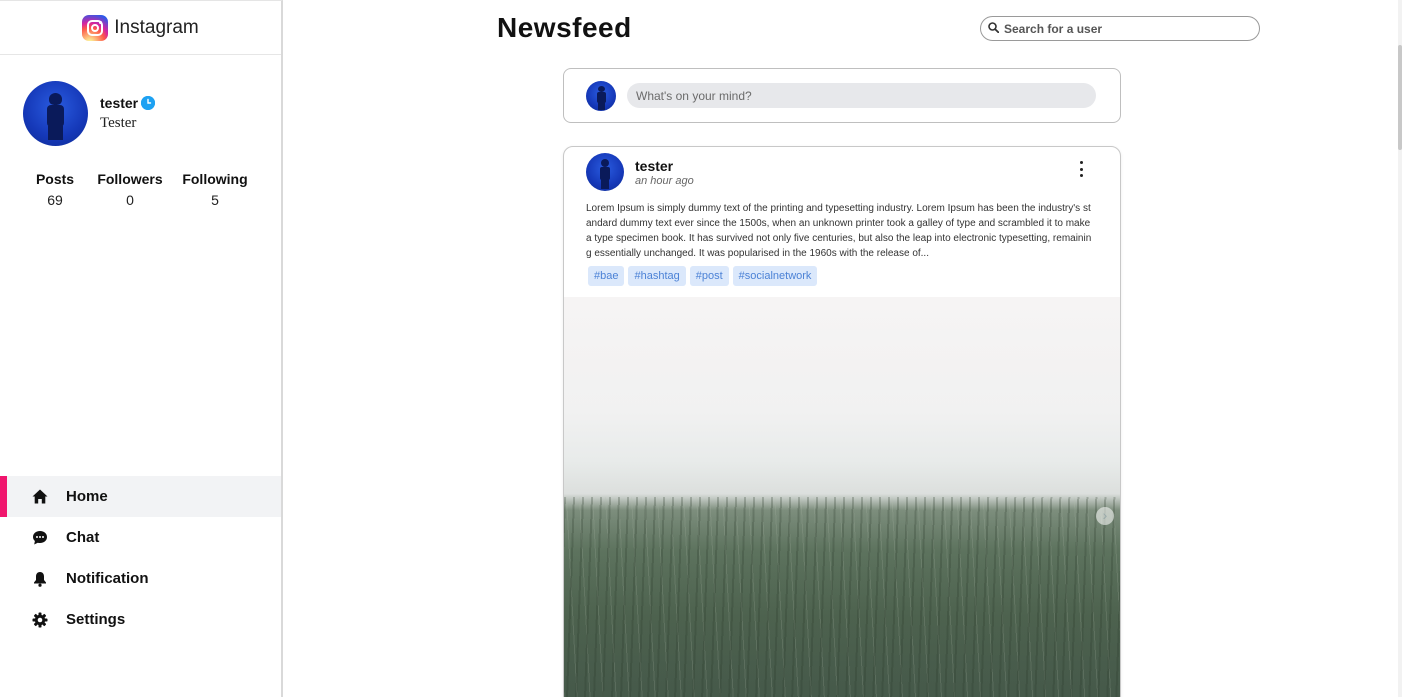  I want to click on profile-stats: Posts 69 Followers 0 Following 5, so click(140, 189).